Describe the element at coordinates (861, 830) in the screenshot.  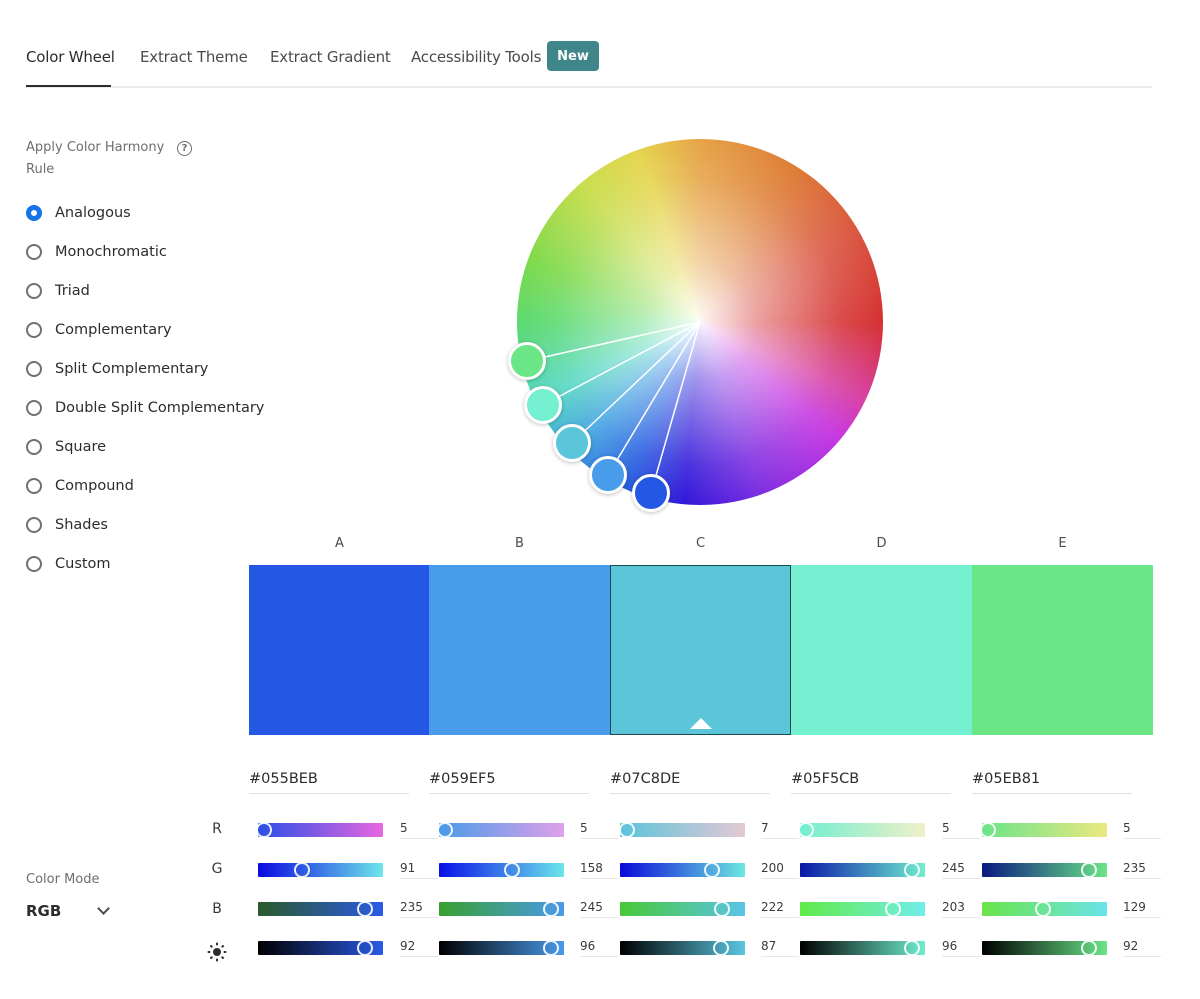
I see `slider-d-r` at that location.